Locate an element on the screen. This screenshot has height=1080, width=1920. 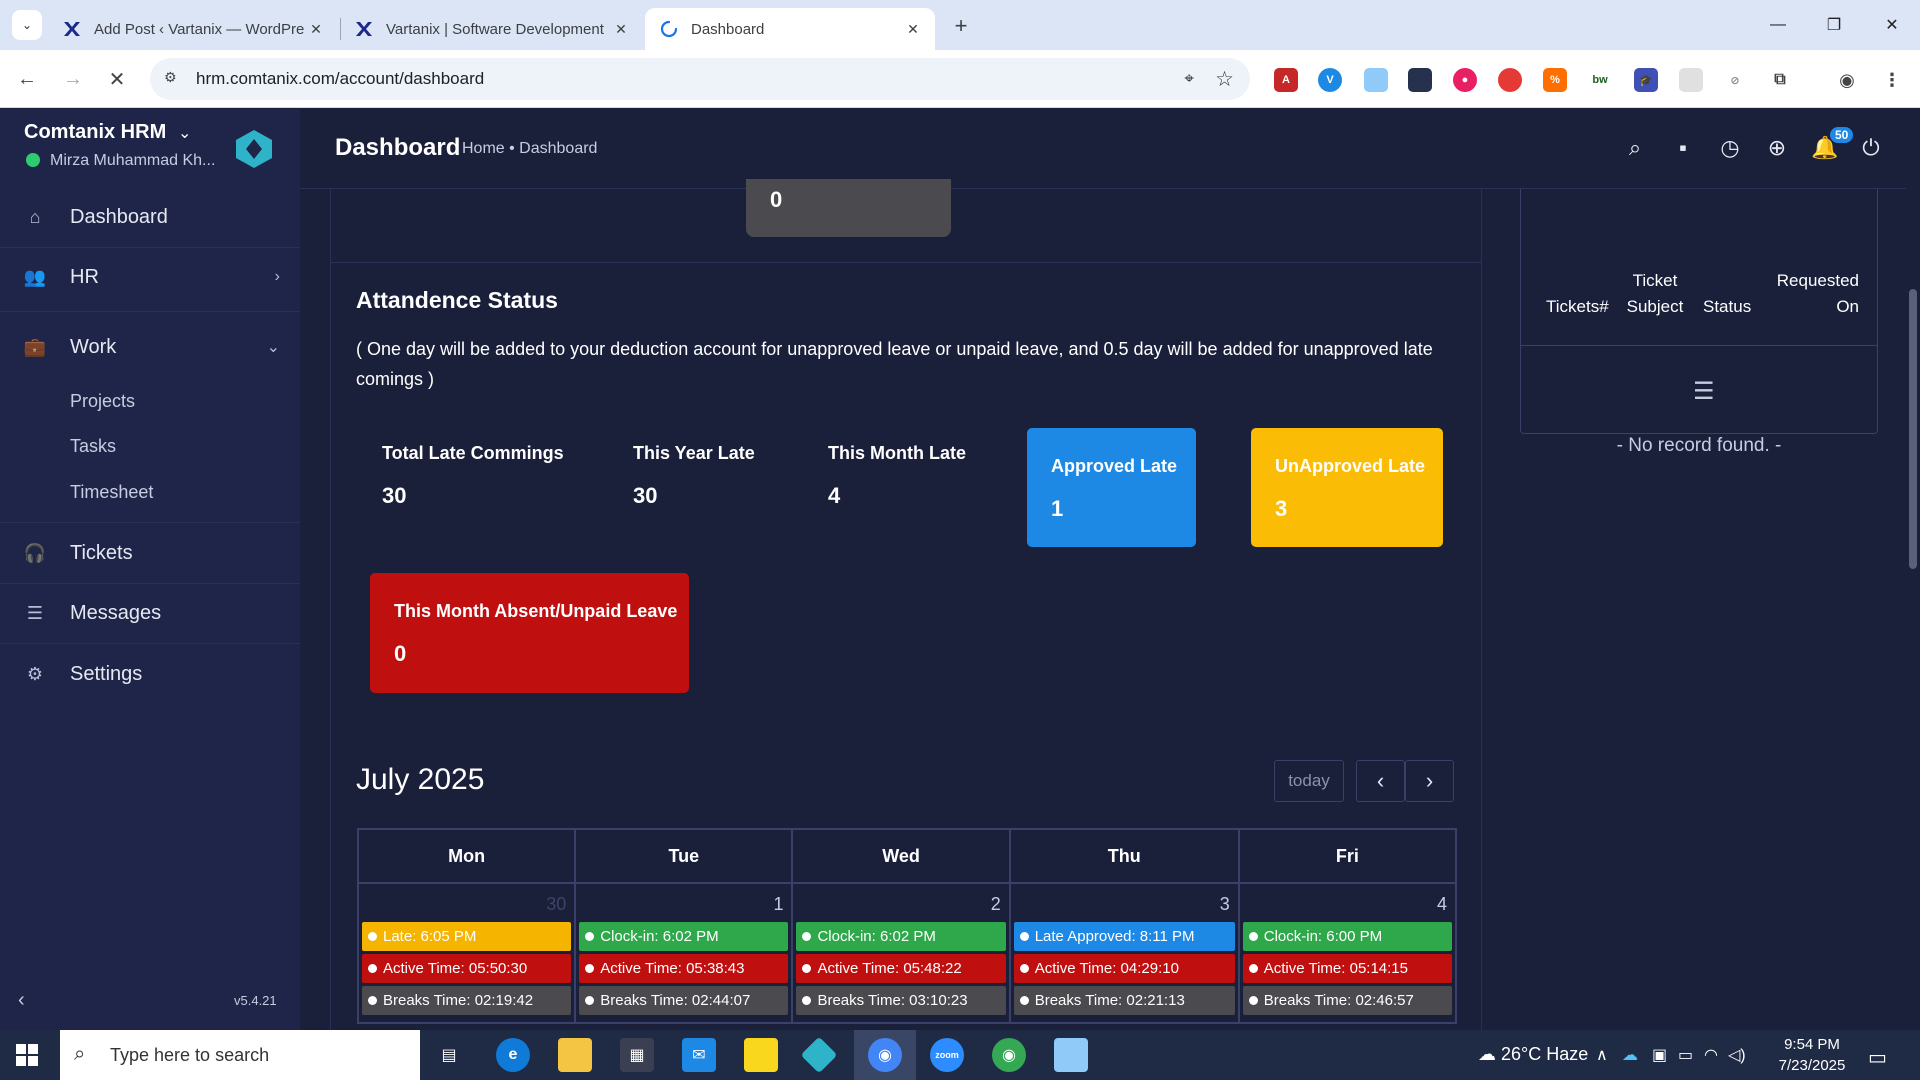
sidebar-item-tickets: 🎧 Tickets is located at coordinates (150, 553).